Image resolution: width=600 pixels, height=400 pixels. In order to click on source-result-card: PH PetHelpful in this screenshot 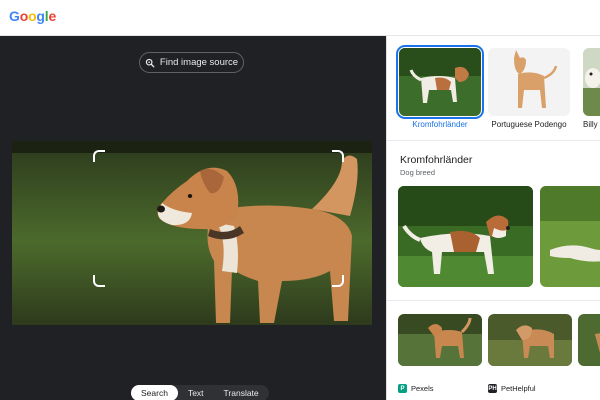, I will do `click(530, 353)`.